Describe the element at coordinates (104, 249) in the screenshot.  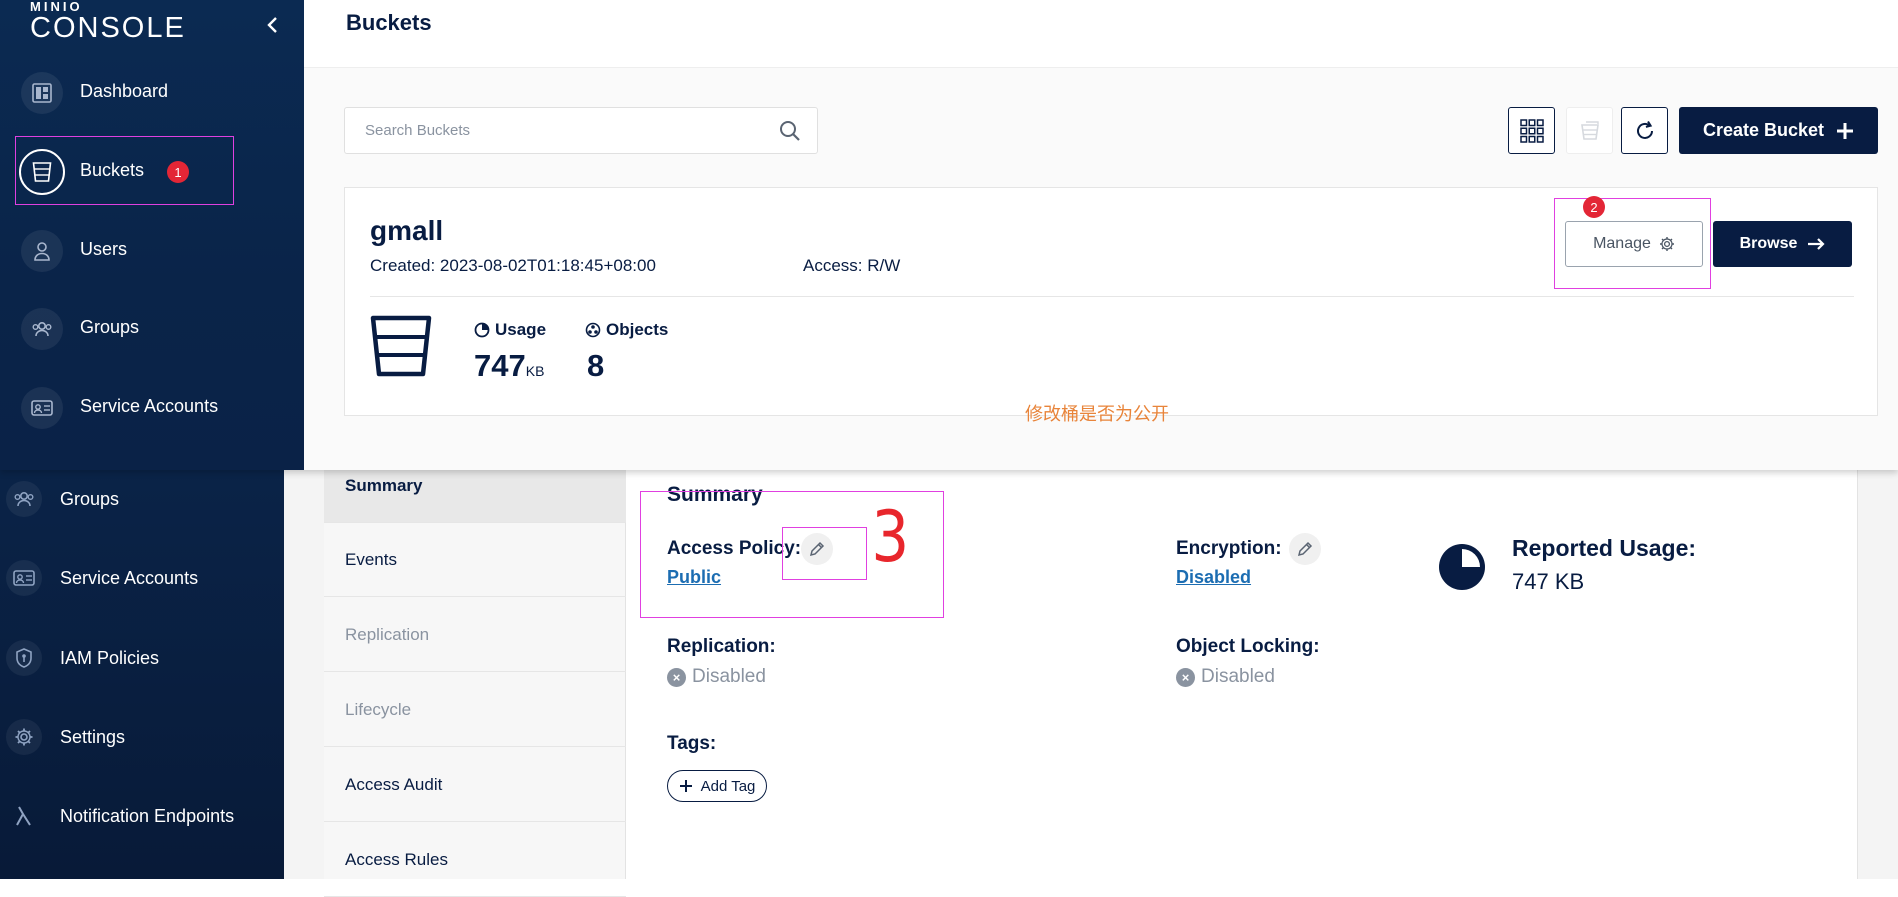
I see `sidebar-item-label: Users` at that location.